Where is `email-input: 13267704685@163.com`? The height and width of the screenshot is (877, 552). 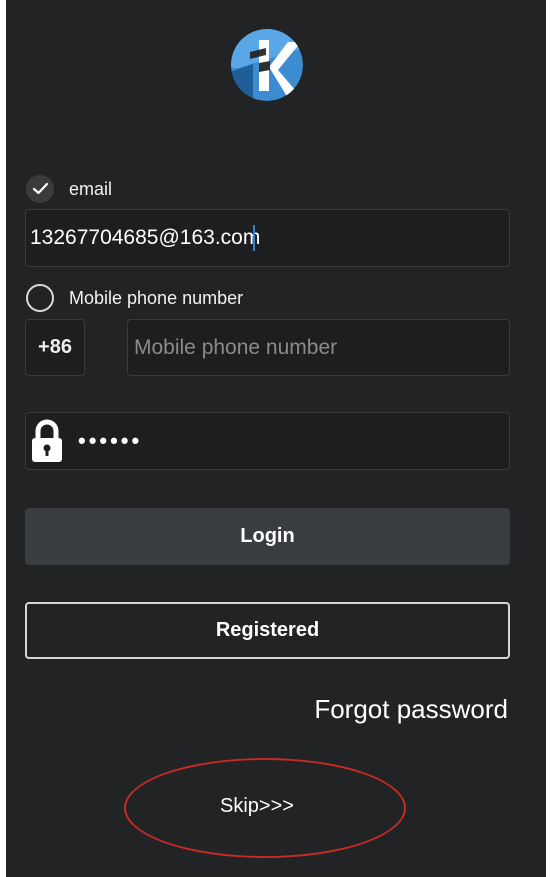
email-input: 13267704685@163.com is located at coordinates (267, 238).